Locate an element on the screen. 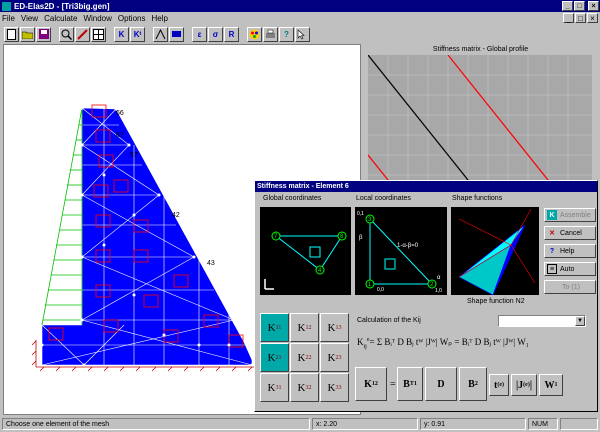  hydrostatic-load is located at coordinates (62, 216).